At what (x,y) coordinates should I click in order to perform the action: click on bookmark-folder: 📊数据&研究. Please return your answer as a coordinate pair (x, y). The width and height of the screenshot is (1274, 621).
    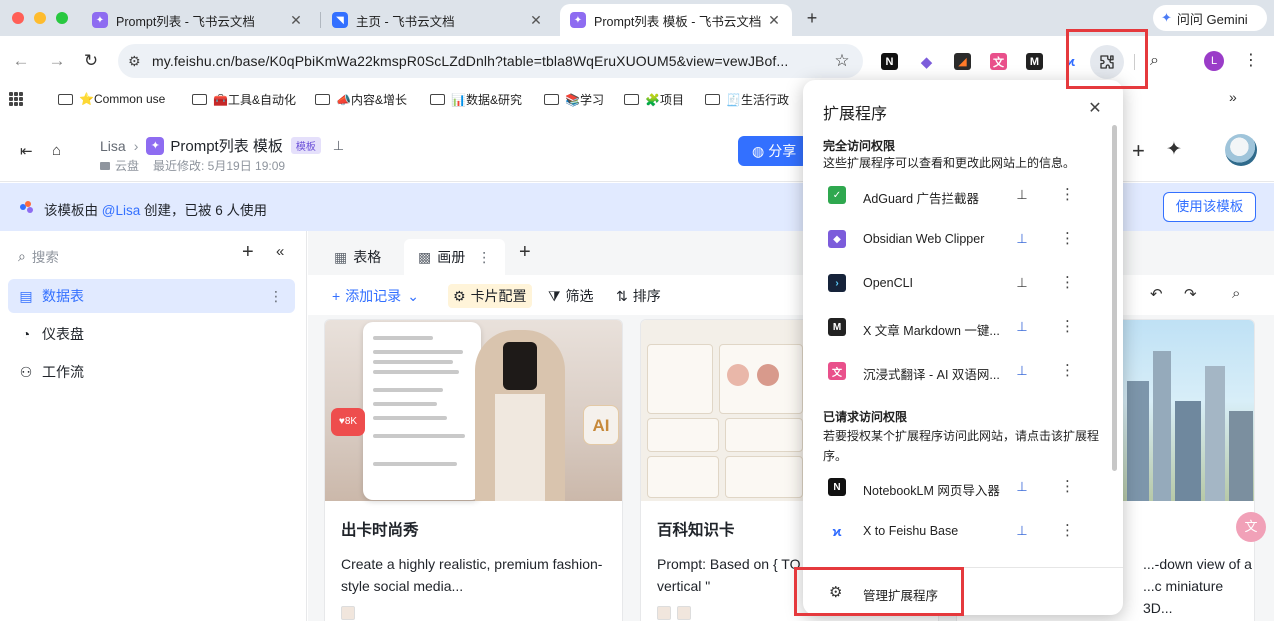
    Looking at the image, I should click on (476, 99).